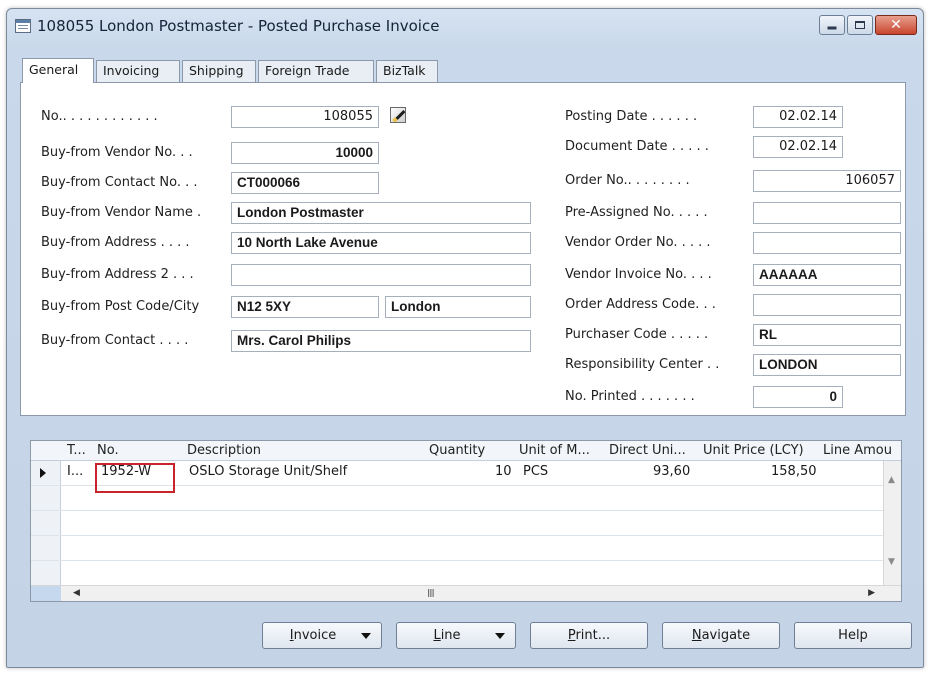 The height and width of the screenshot is (674, 930). Describe the element at coordinates (535, 471) in the screenshot. I see `cell-unit-of-measure: PCS` at that location.